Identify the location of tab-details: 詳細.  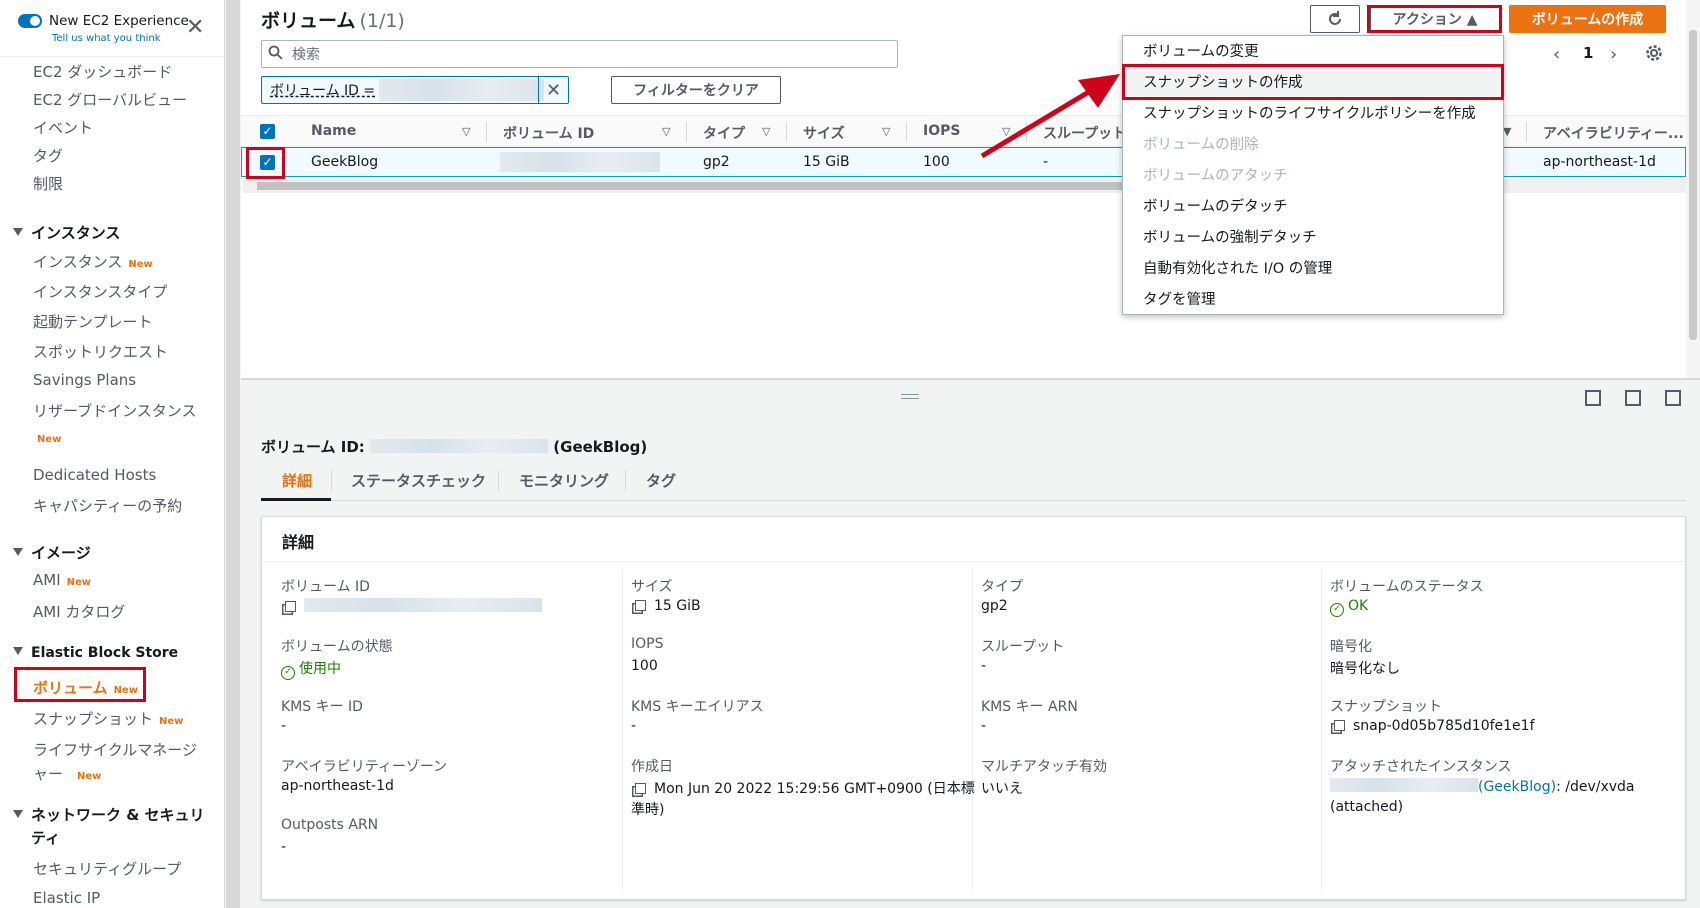
(297, 480).